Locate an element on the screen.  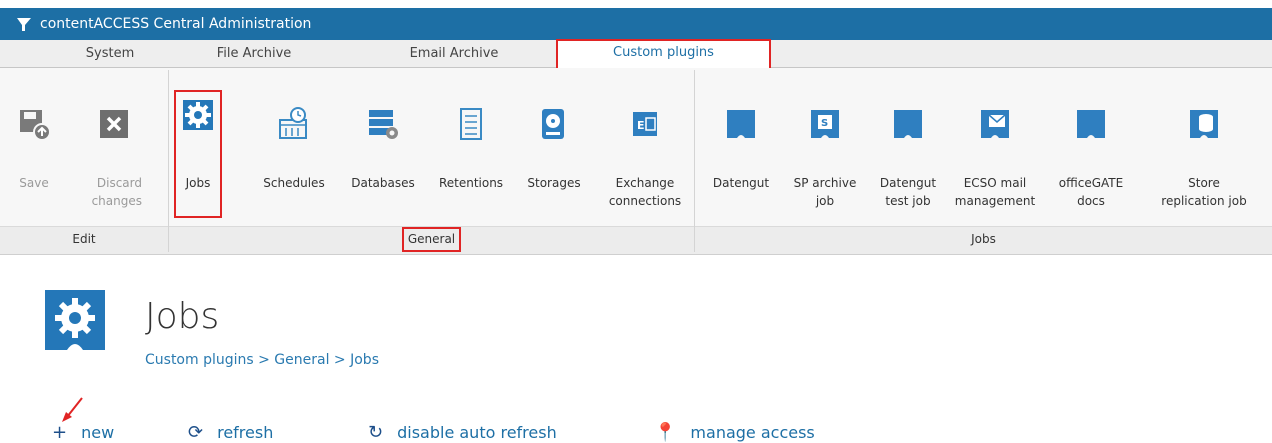
sp-archive-label: SP archive job is located at coordinates (825, 192).